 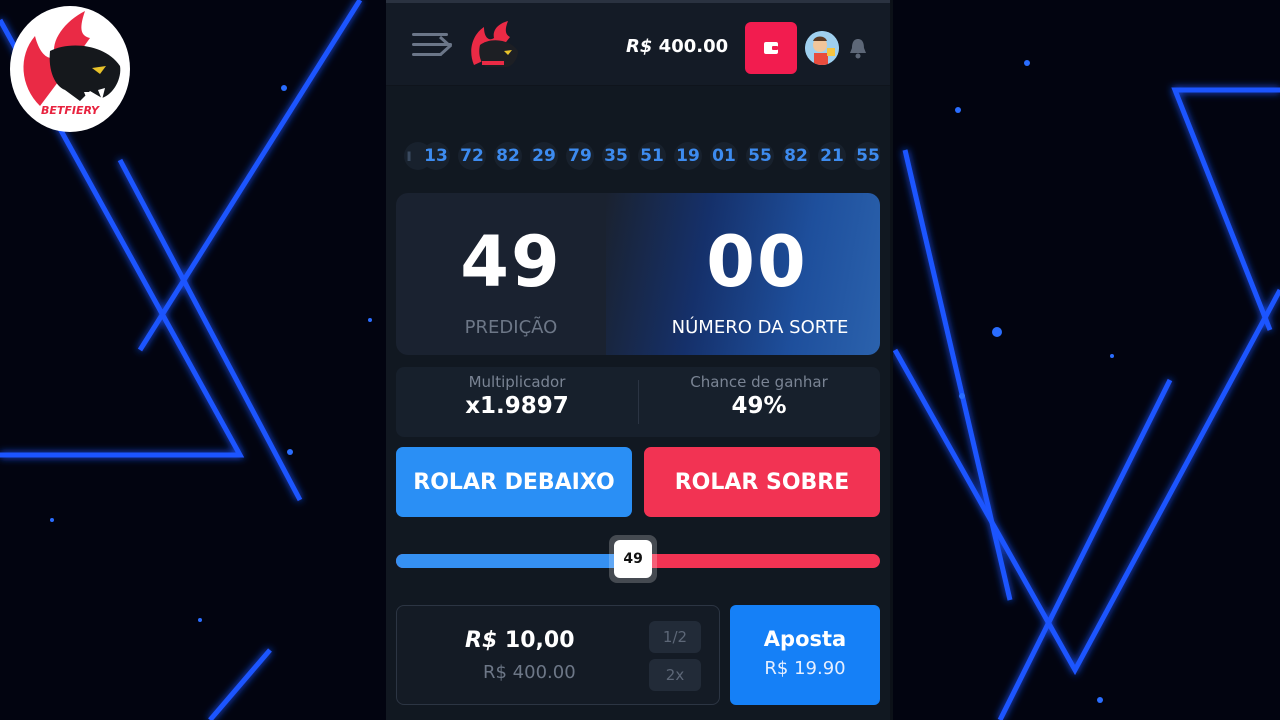 What do you see at coordinates (515, 561) in the screenshot?
I see `slider-fill-under` at bounding box center [515, 561].